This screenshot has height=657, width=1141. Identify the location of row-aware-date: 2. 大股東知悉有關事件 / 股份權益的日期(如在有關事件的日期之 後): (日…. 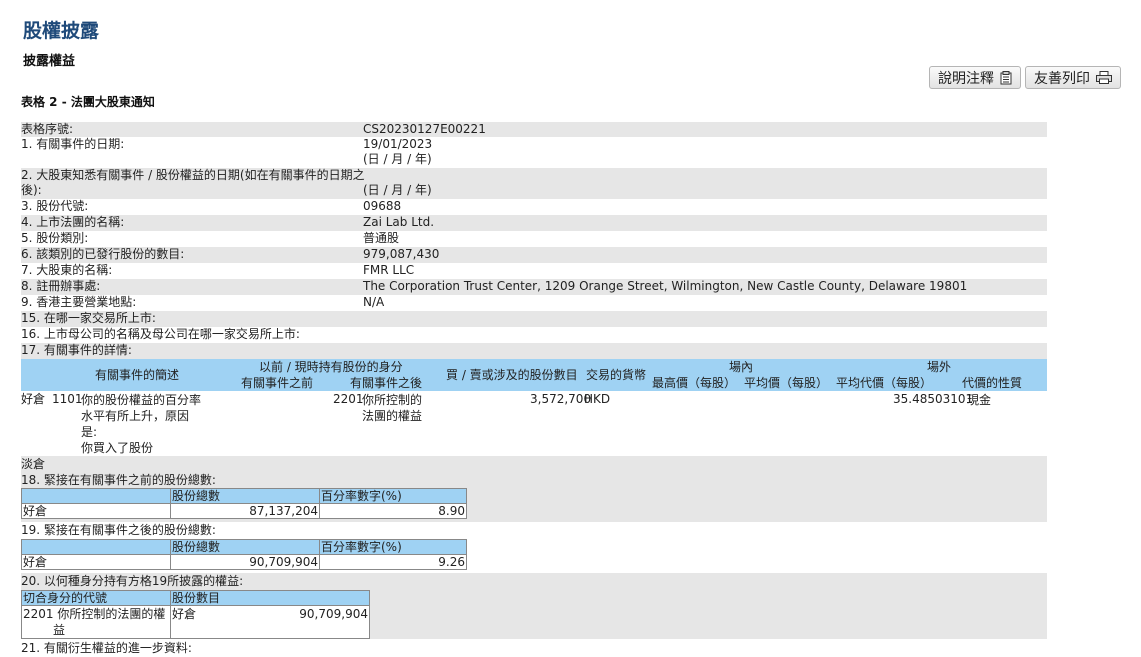
(534, 183).